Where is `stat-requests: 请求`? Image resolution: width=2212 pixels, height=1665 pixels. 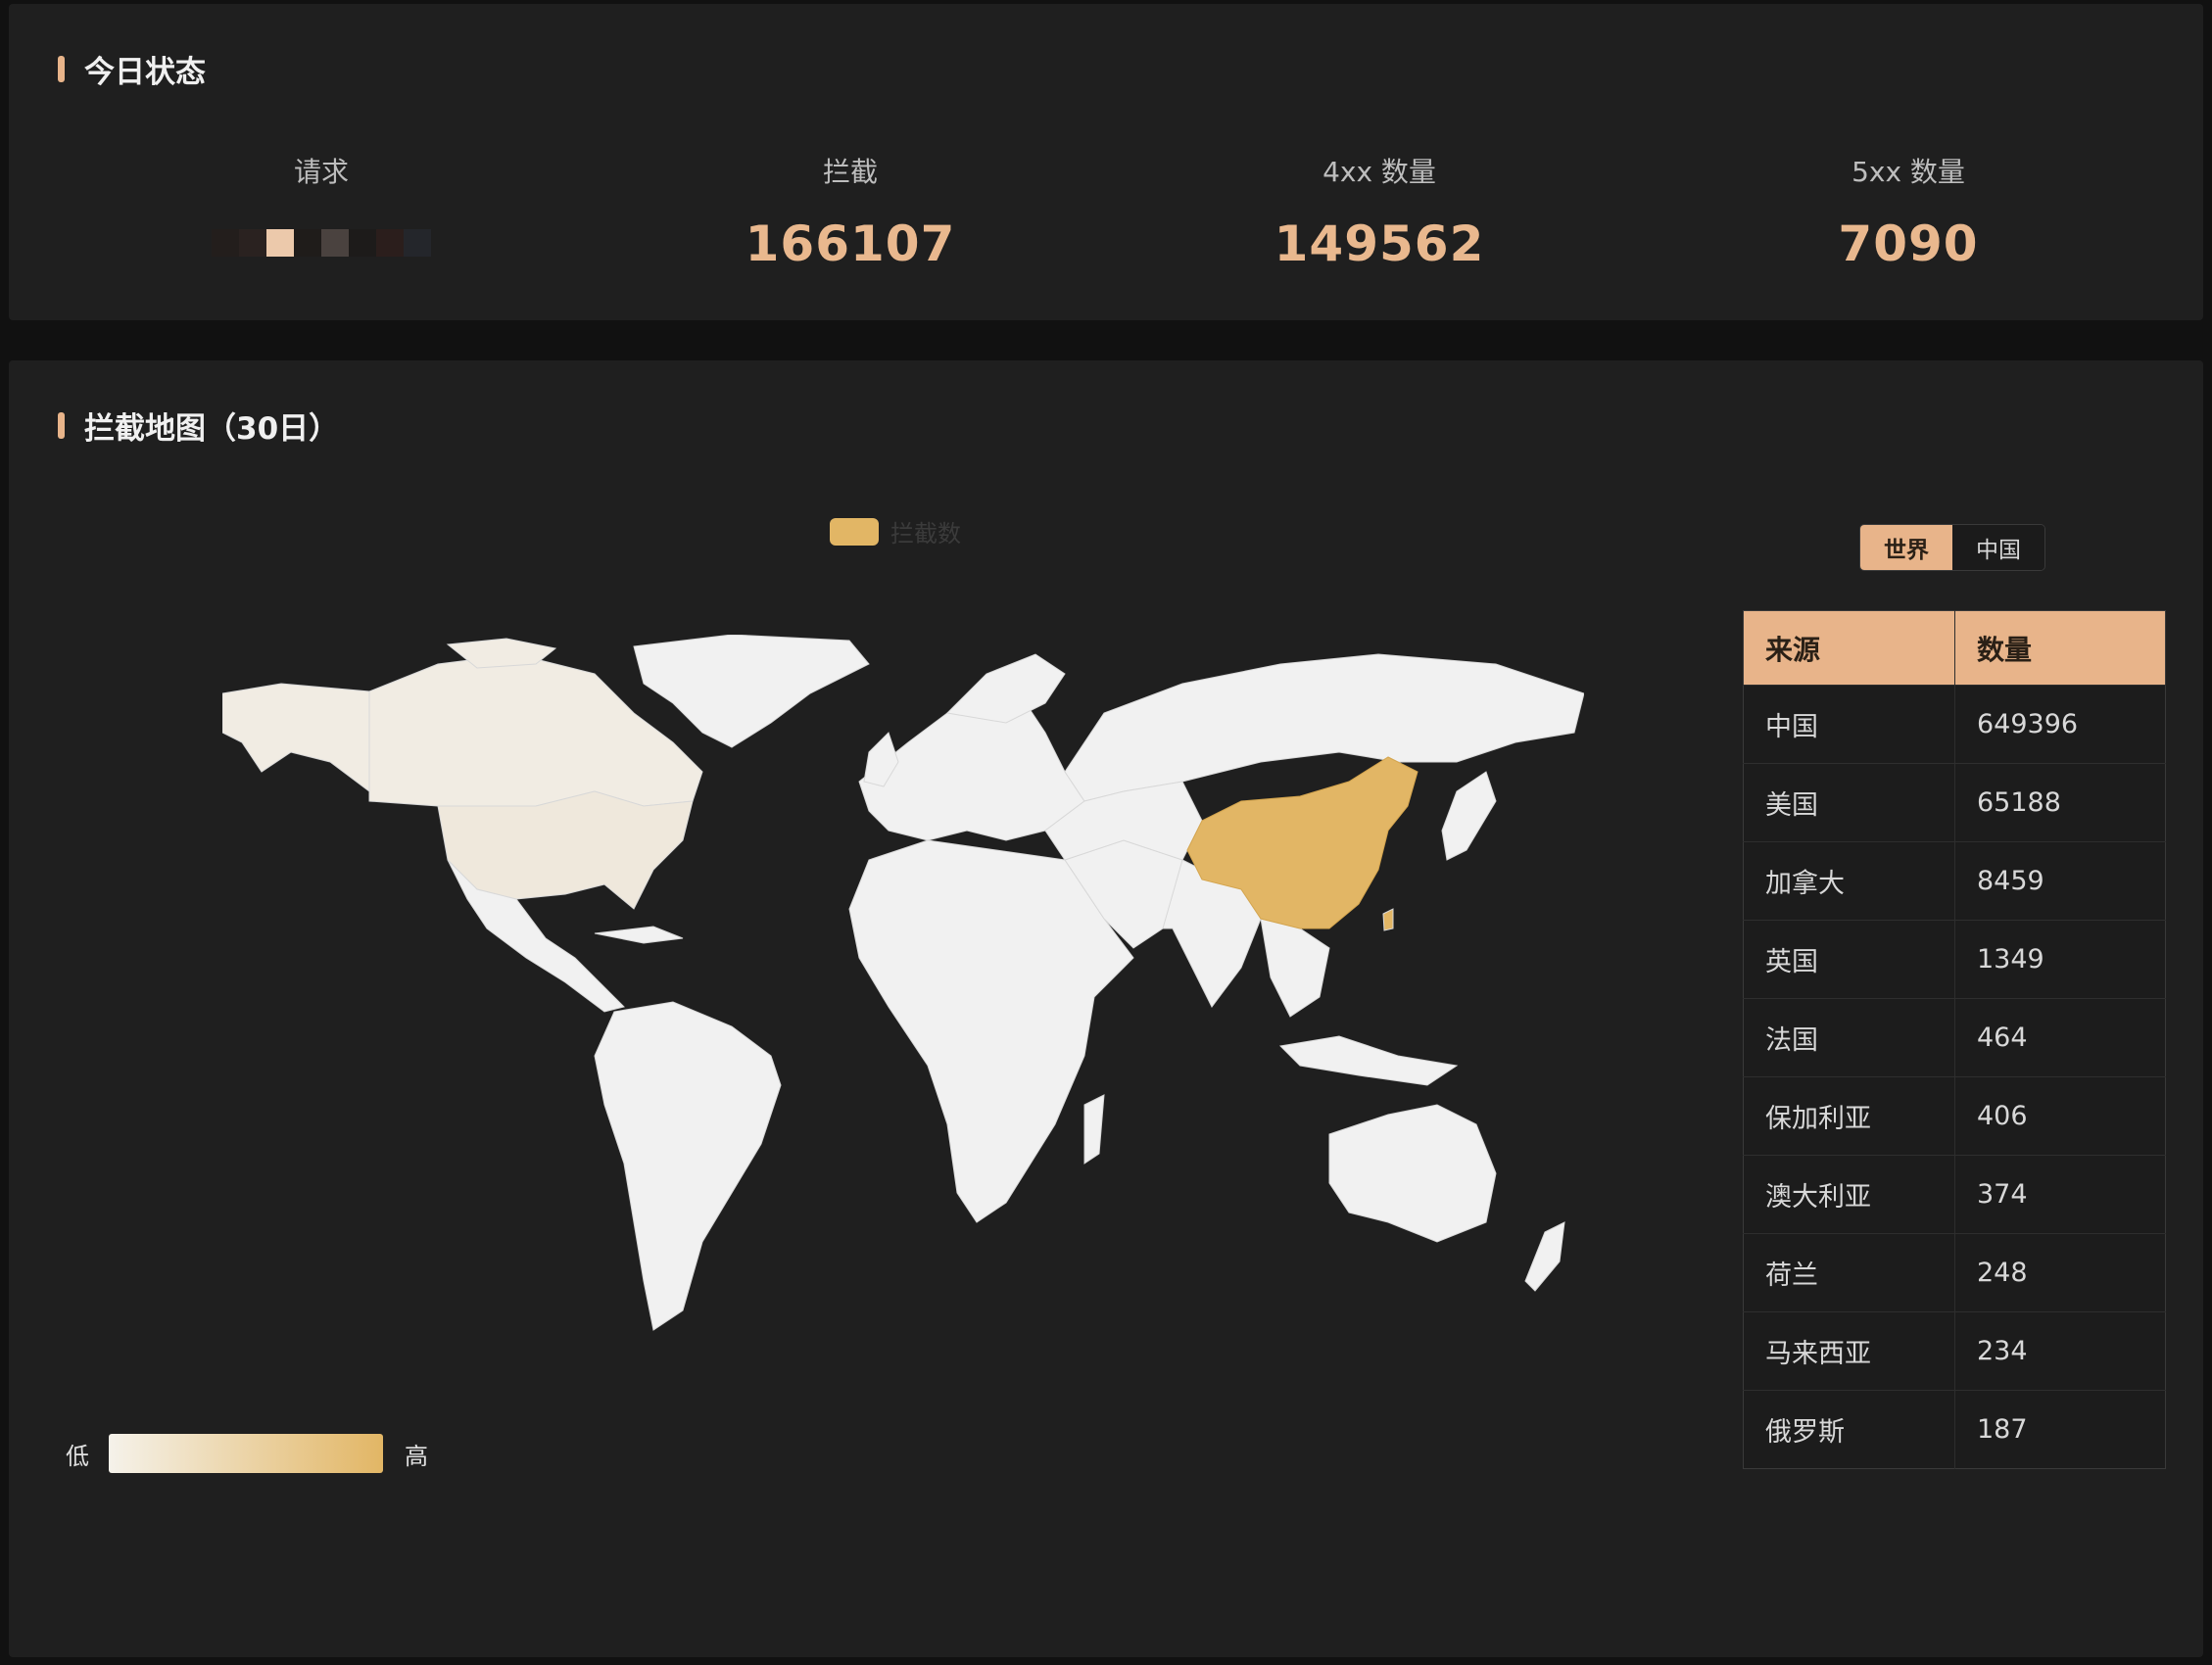 stat-requests: 请求 is located at coordinates (321, 206).